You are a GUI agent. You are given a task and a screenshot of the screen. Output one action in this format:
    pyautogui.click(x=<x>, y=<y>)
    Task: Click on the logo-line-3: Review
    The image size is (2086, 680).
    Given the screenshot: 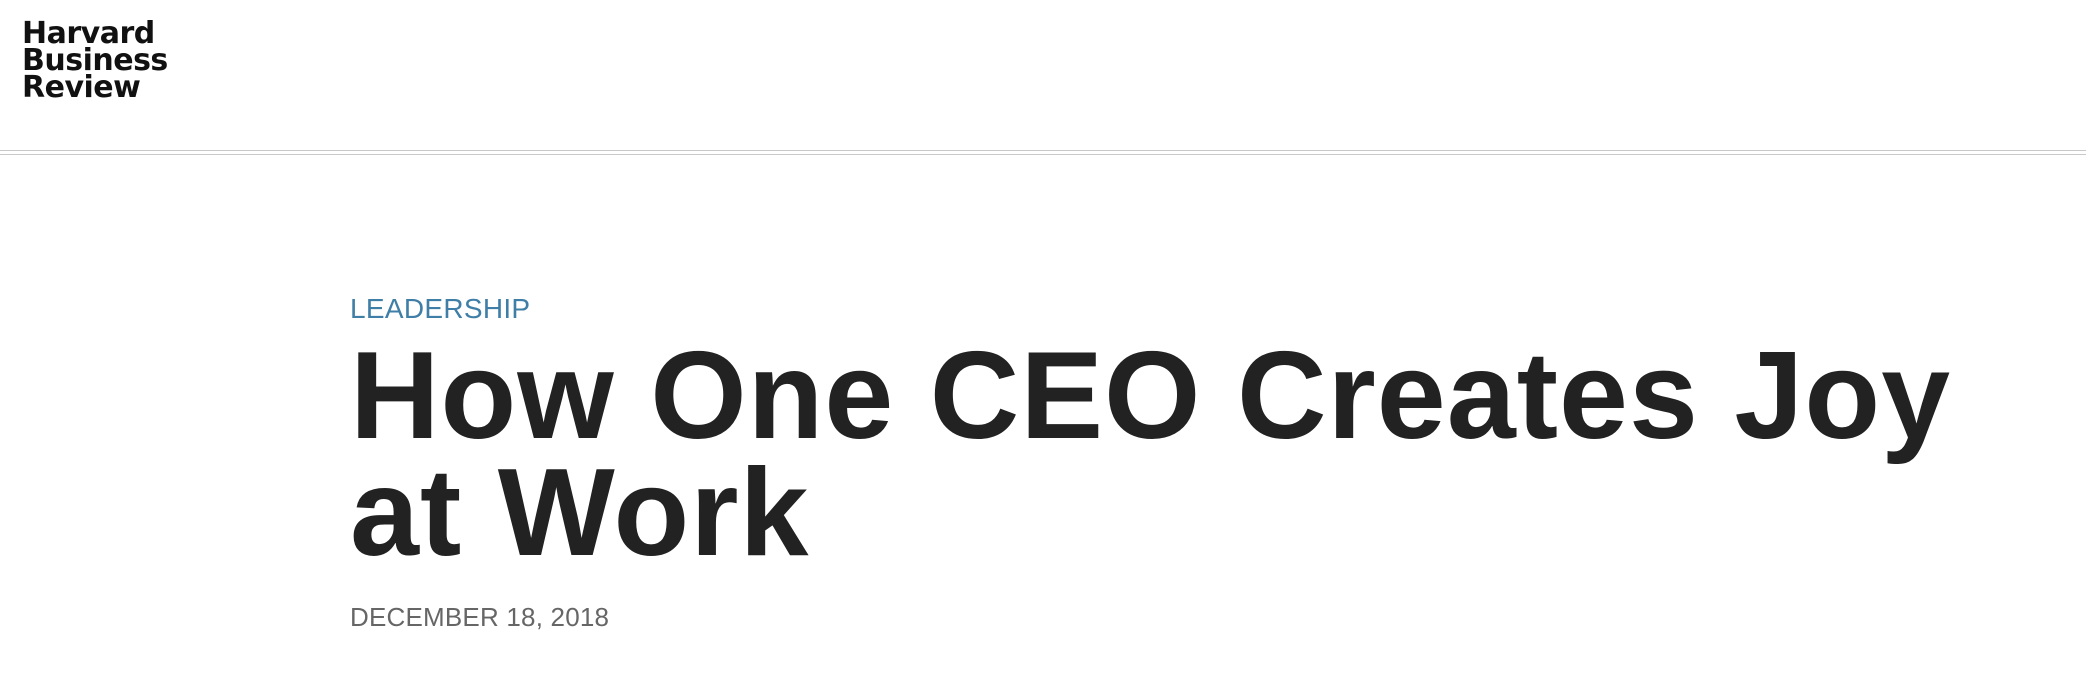 What is the action you would take?
    pyautogui.click(x=81, y=87)
    